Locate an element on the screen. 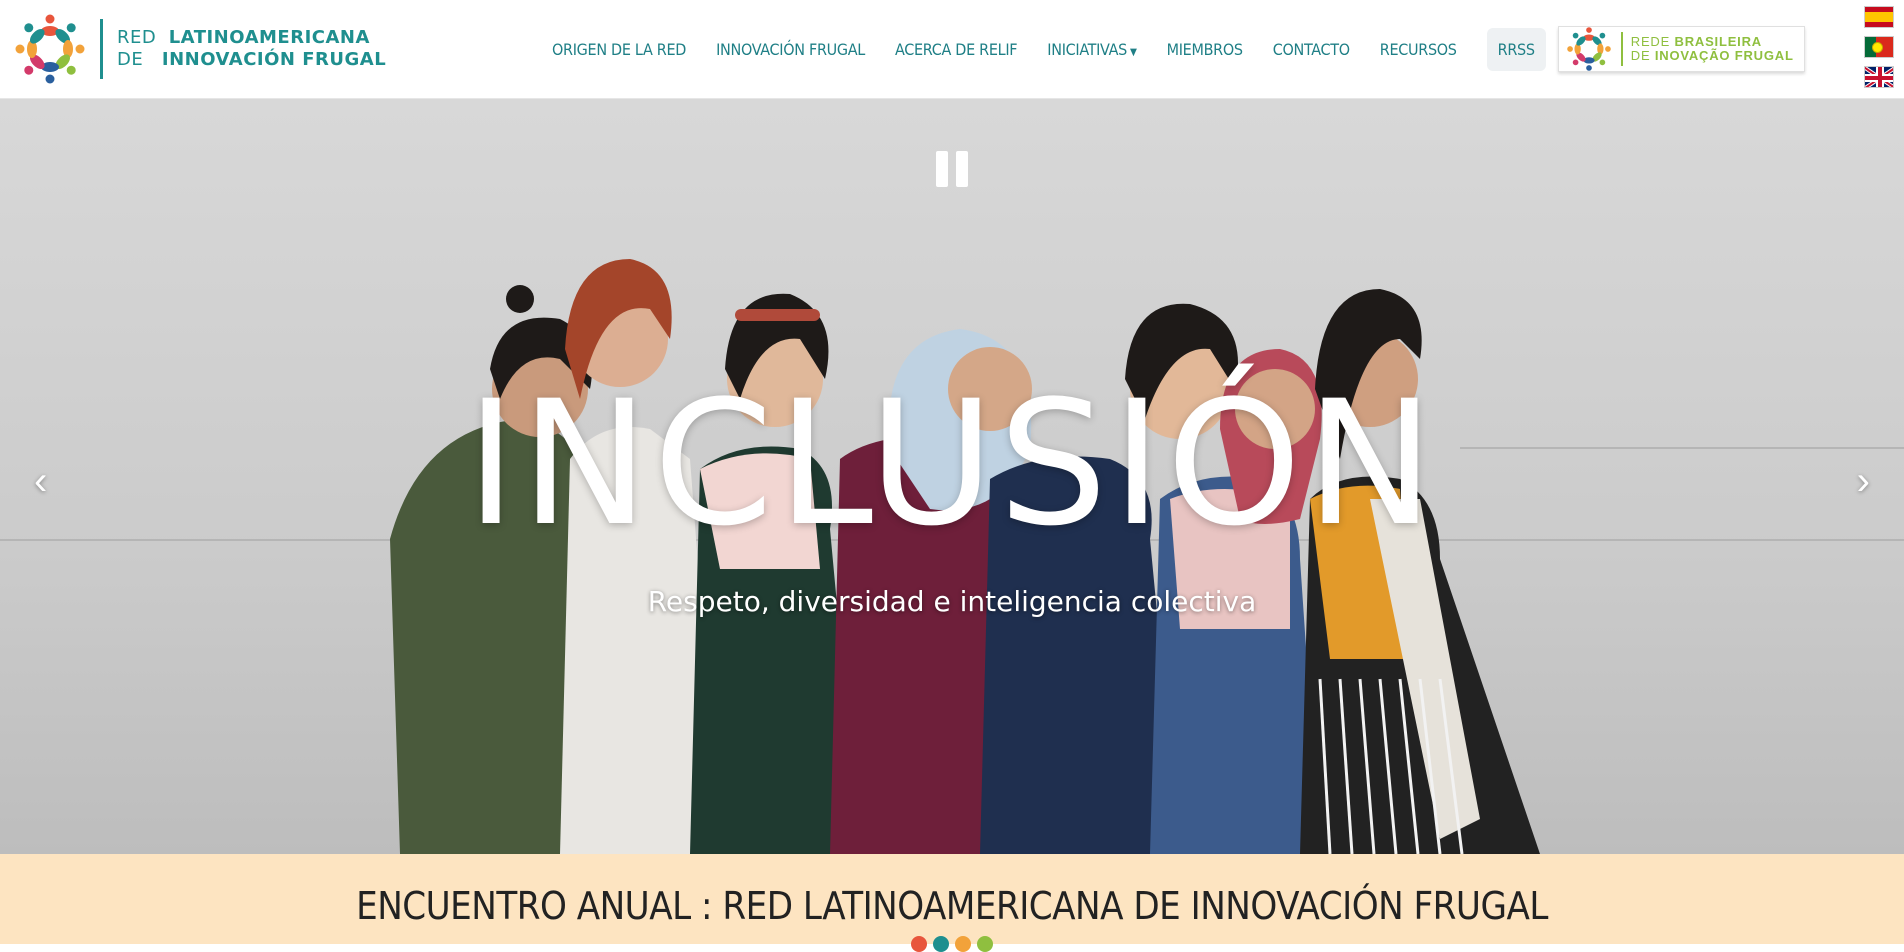  rede-brasileira-link: REDE BRASILEIRA DE INOVAÇÃO FRUGAL is located at coordinates (1681, 49).